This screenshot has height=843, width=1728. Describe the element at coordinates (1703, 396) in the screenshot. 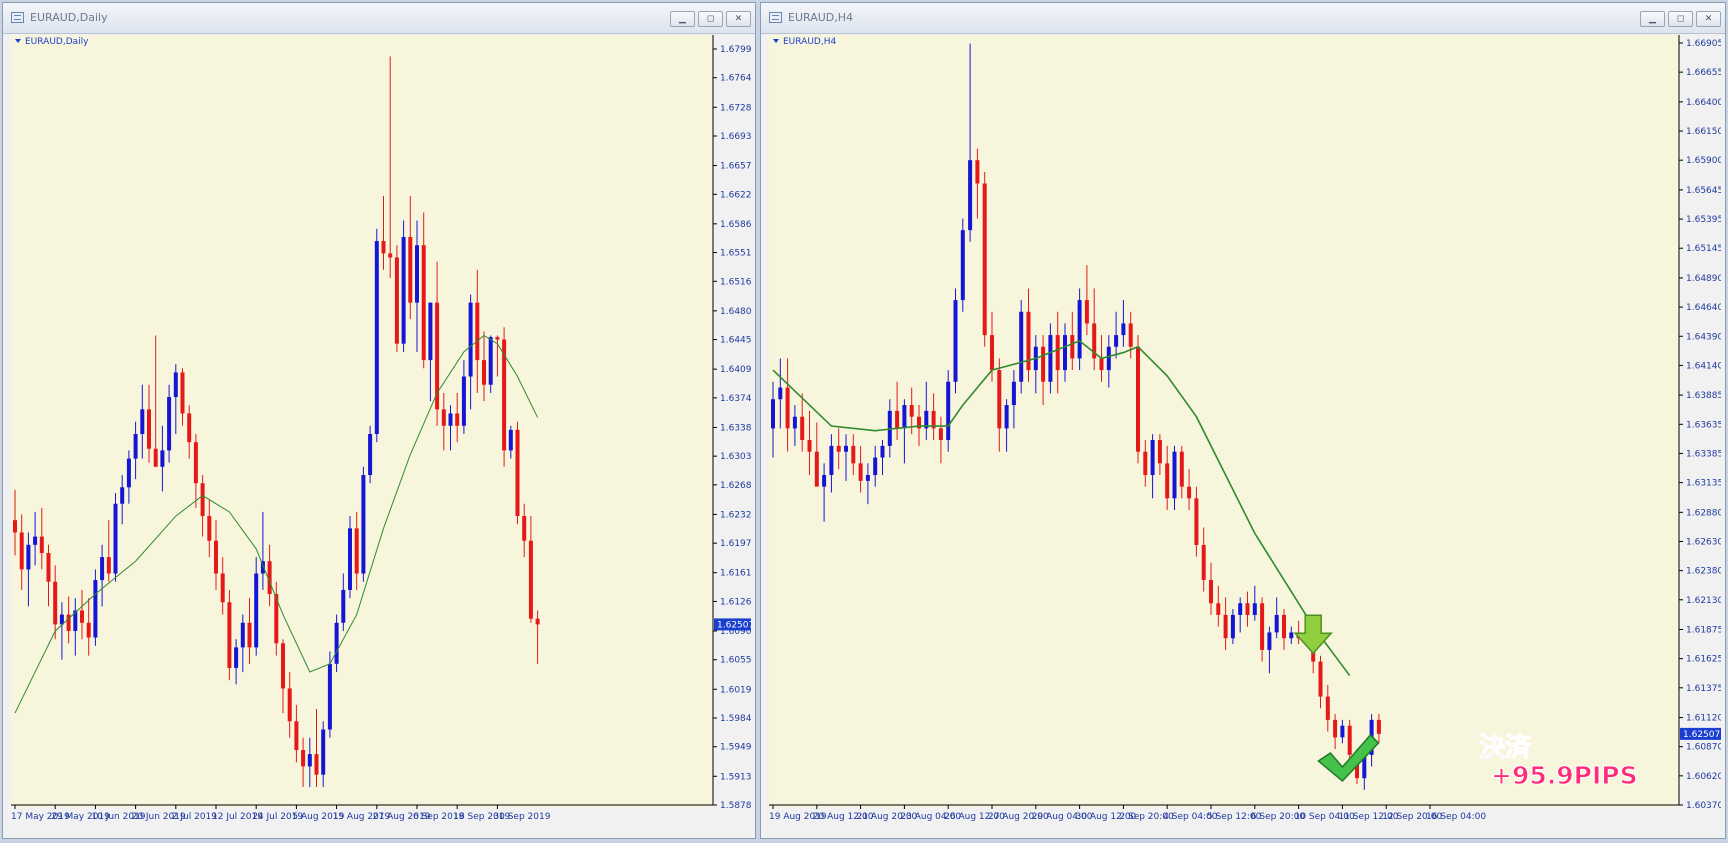

I see `y-tick-label: 1.63885` at that location.